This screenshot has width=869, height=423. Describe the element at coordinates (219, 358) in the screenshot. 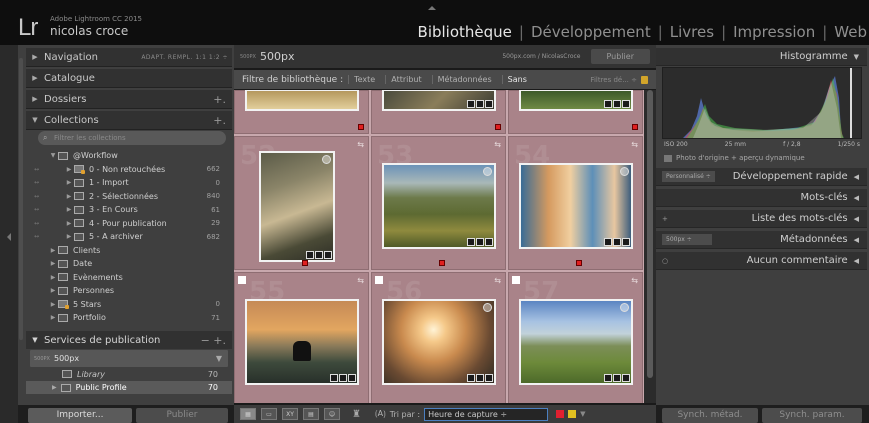

I see `service-menu-icon: ▼` at that location.